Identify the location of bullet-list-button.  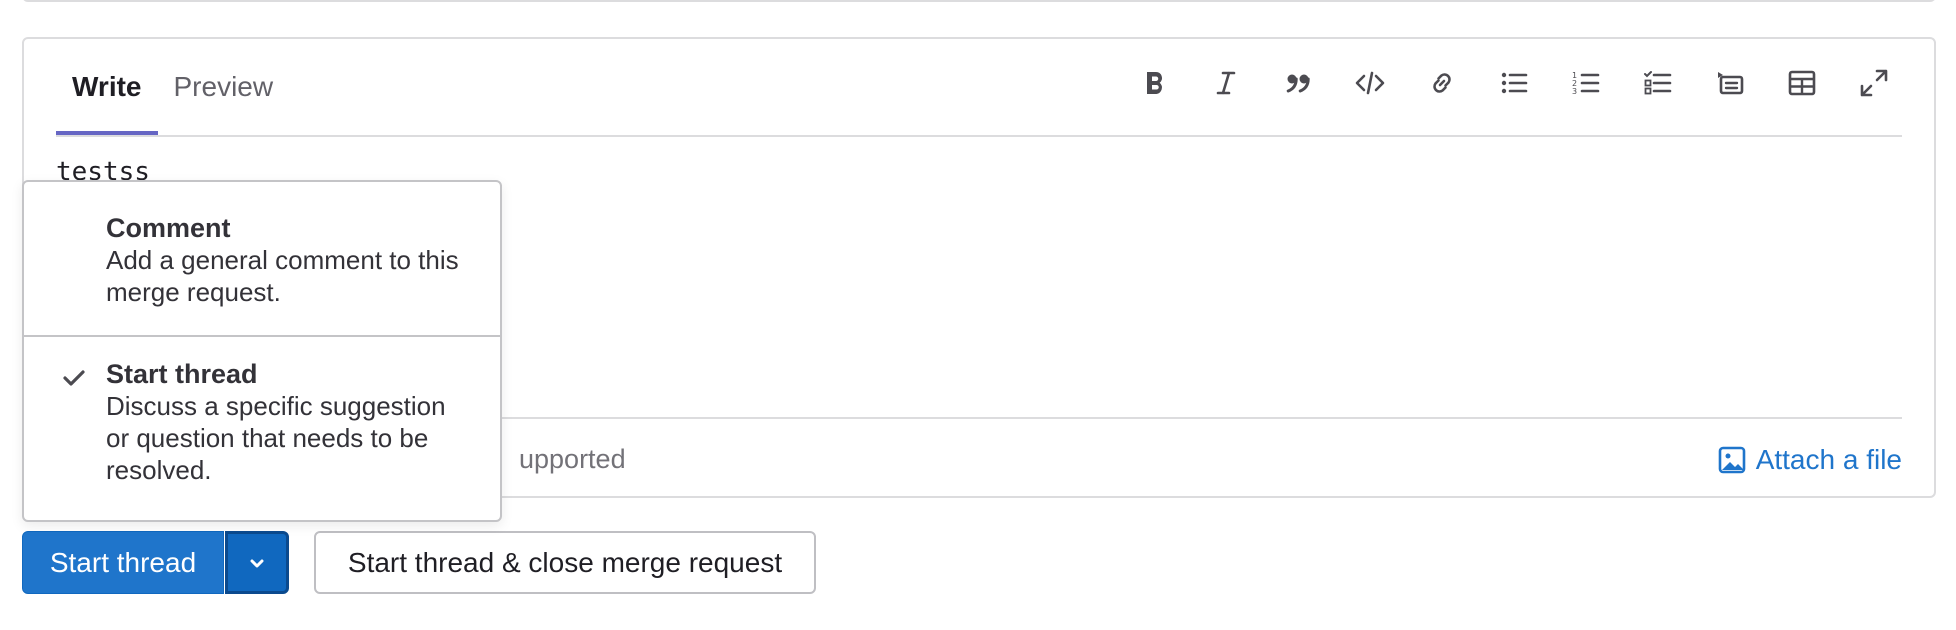
(1514, 83).